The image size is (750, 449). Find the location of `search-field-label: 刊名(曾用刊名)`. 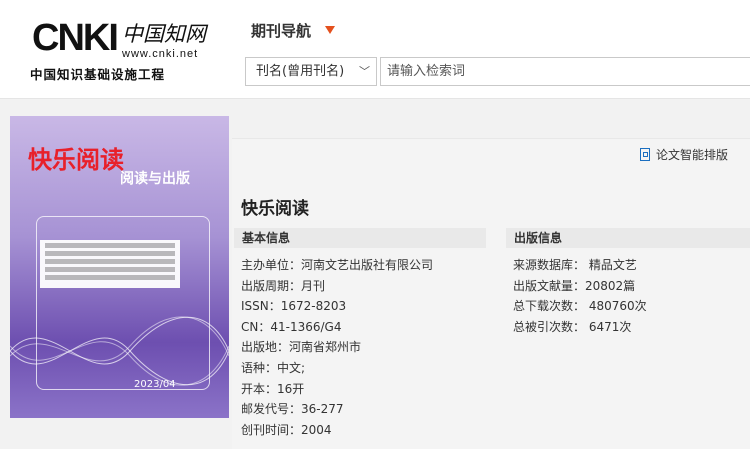

search-field-label: 刊名(曾用刊名) is located at coordinates (300, 71).